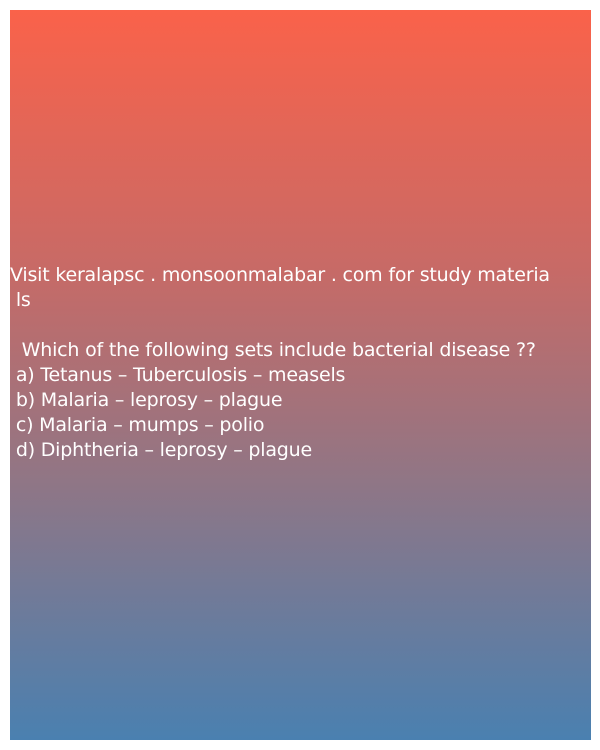 The image size is (600, 750). What do you see at coordinates (178, 375) in the screenshot?
I see `option-a: a) Tetanus – Tuberculosis – measels` at bounding box center [178, 375].